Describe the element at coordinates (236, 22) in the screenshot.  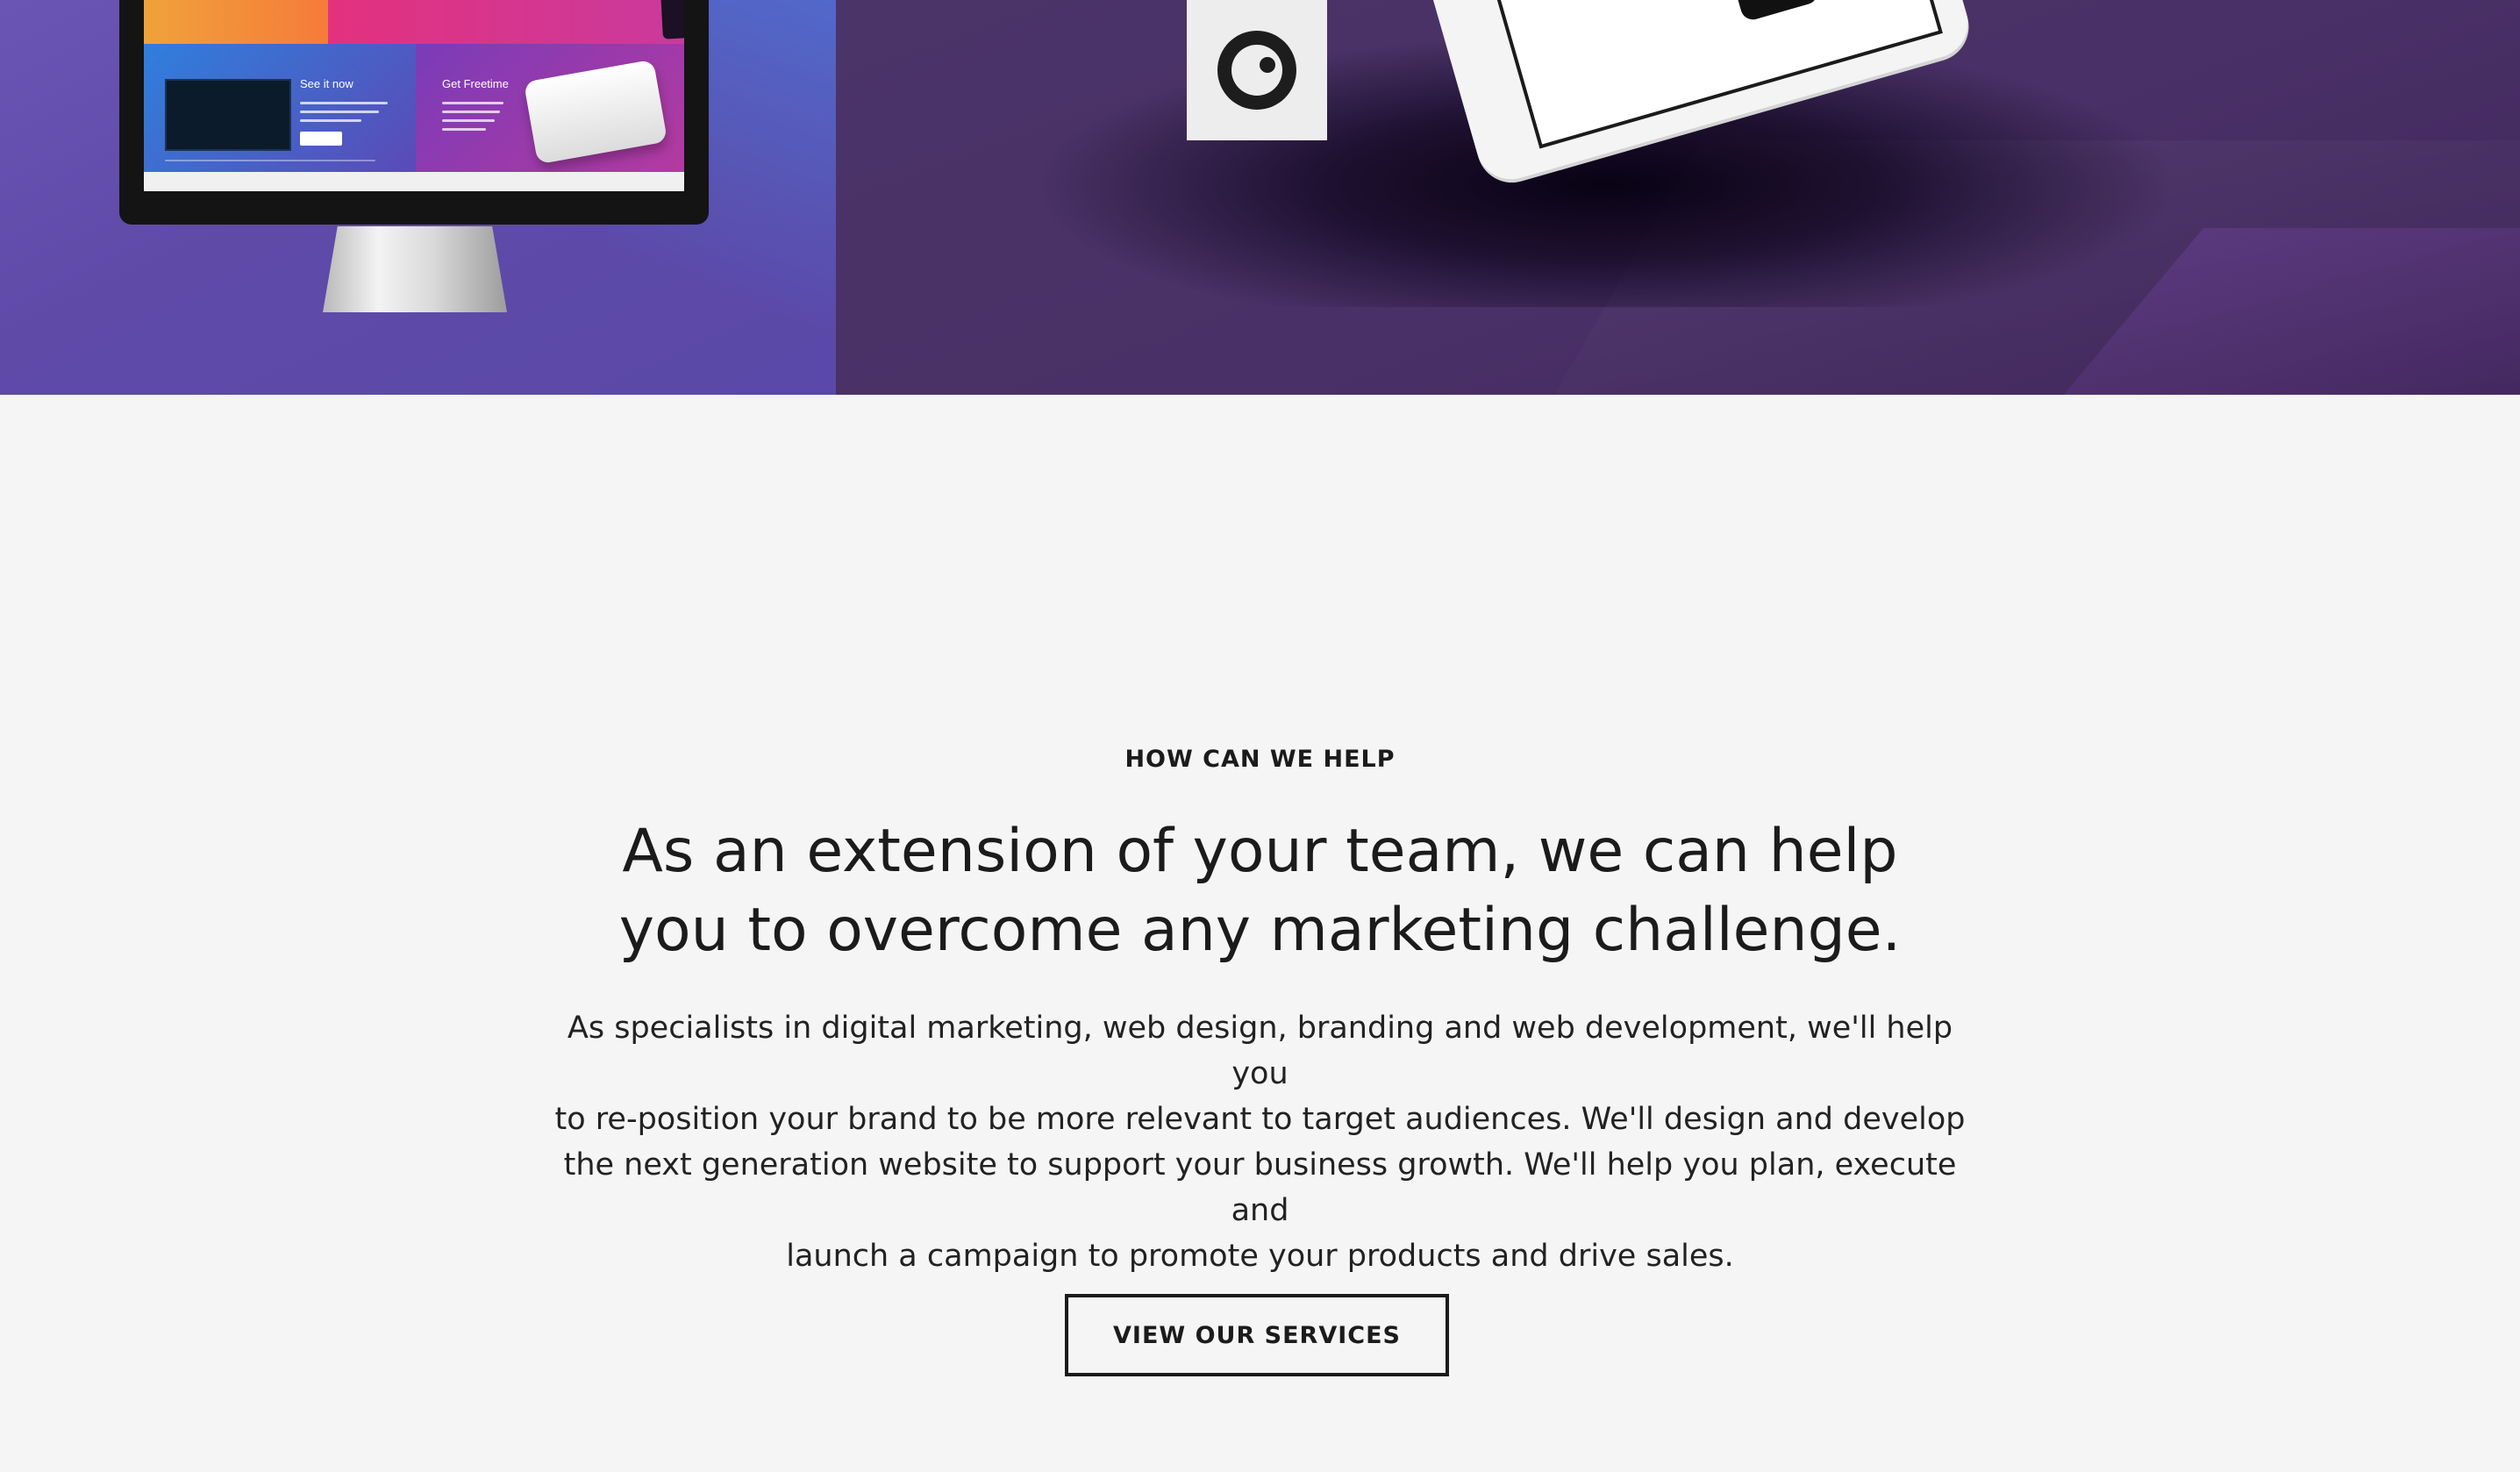
I see `screen-tile-orange` at that location.